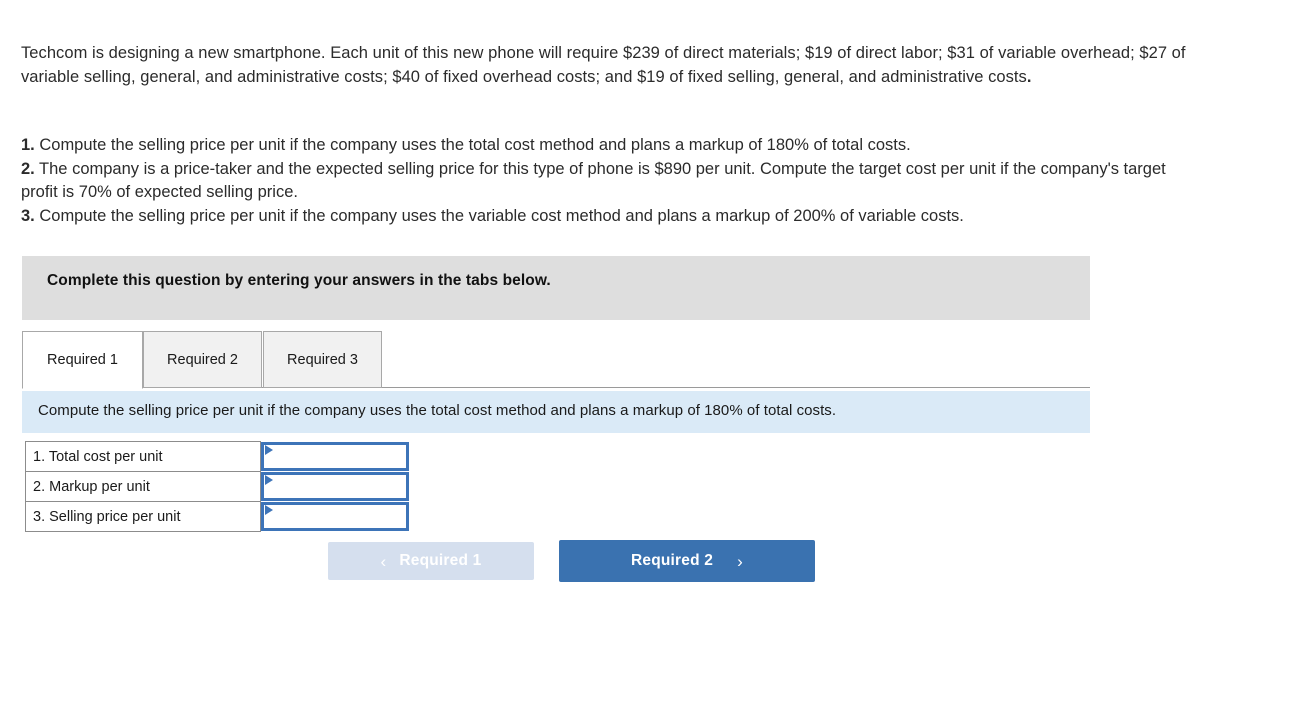  Describe the element at coordinates (143, 516) in the screenshot. I see `answer-row-label-3: 3. Selling price per unit` at that location.